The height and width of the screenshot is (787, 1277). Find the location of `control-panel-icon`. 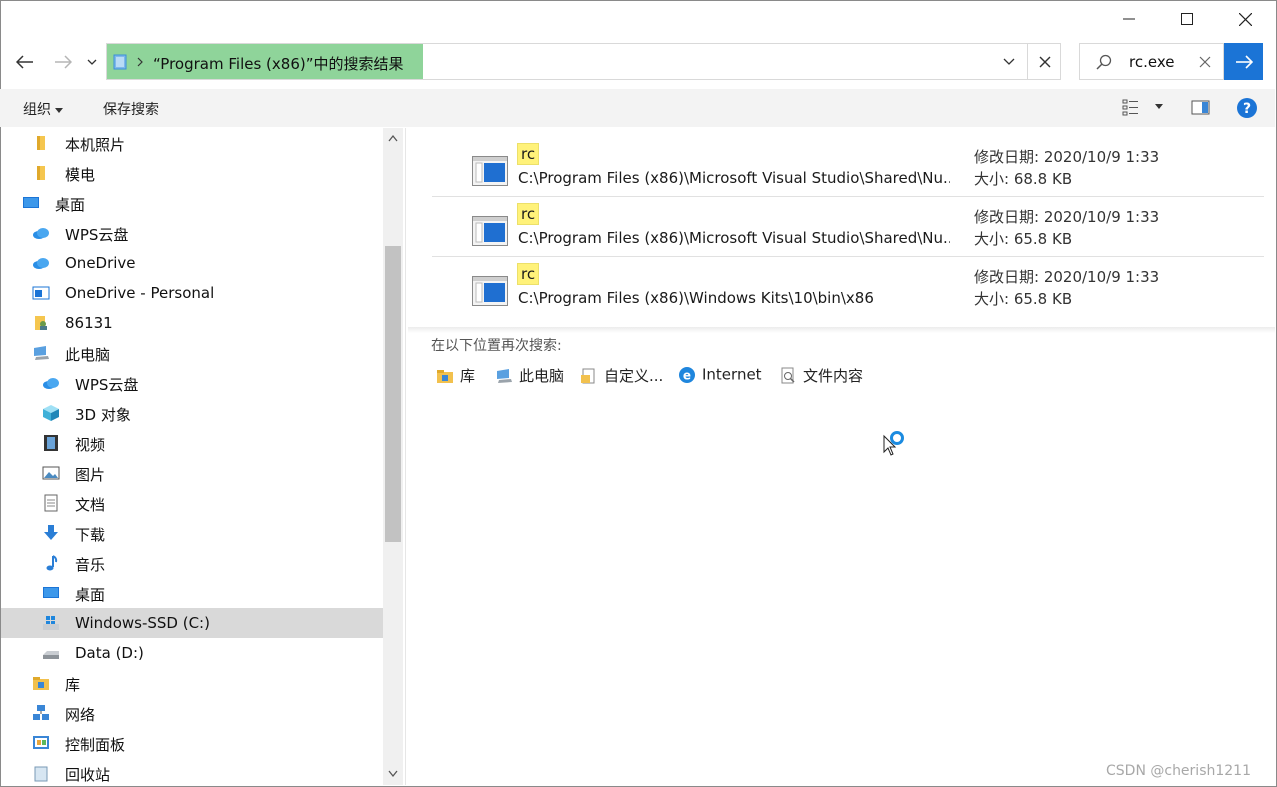

control-panel-icon is located at coordinates (41, 742).